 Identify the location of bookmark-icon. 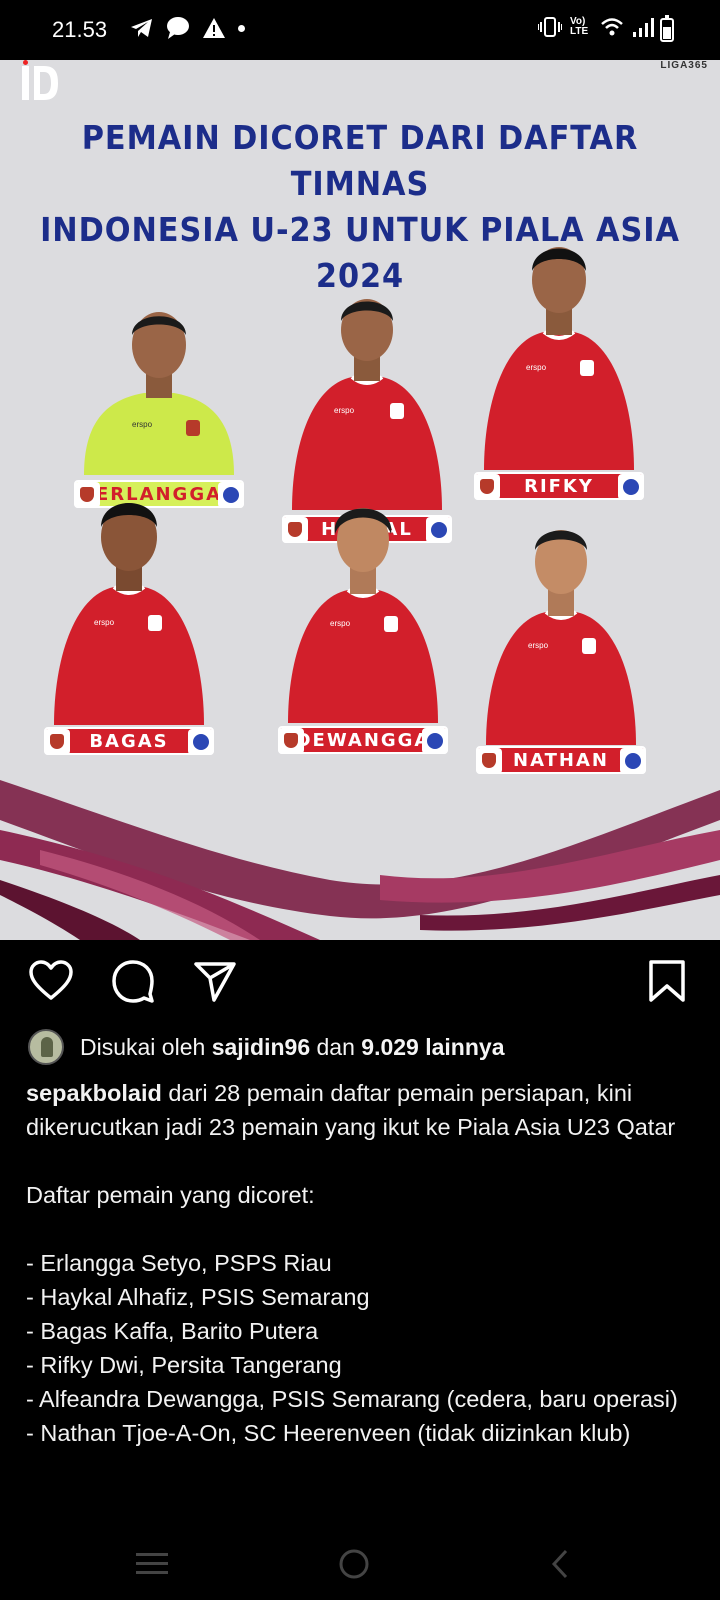
(667, 981).